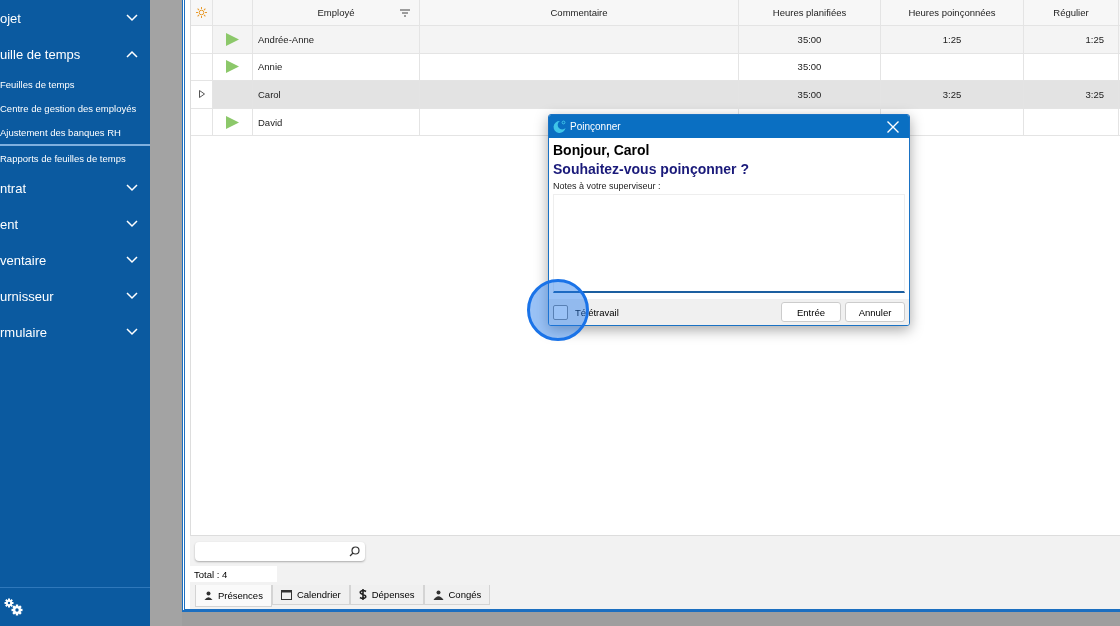 This screenshot has width=1120, height=626. I want to click on calendar-icon, so click(286, 594).